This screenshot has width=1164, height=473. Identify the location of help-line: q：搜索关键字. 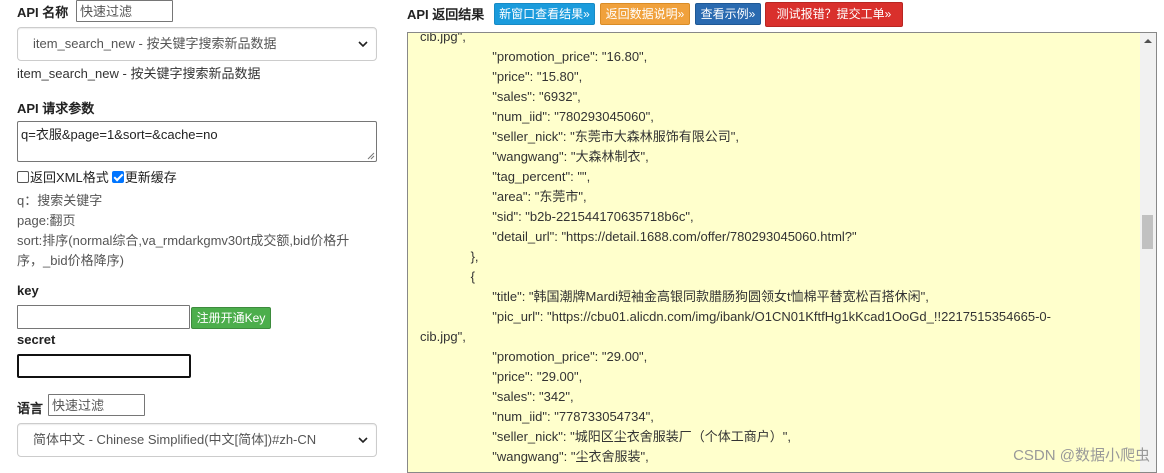
(60, 200).